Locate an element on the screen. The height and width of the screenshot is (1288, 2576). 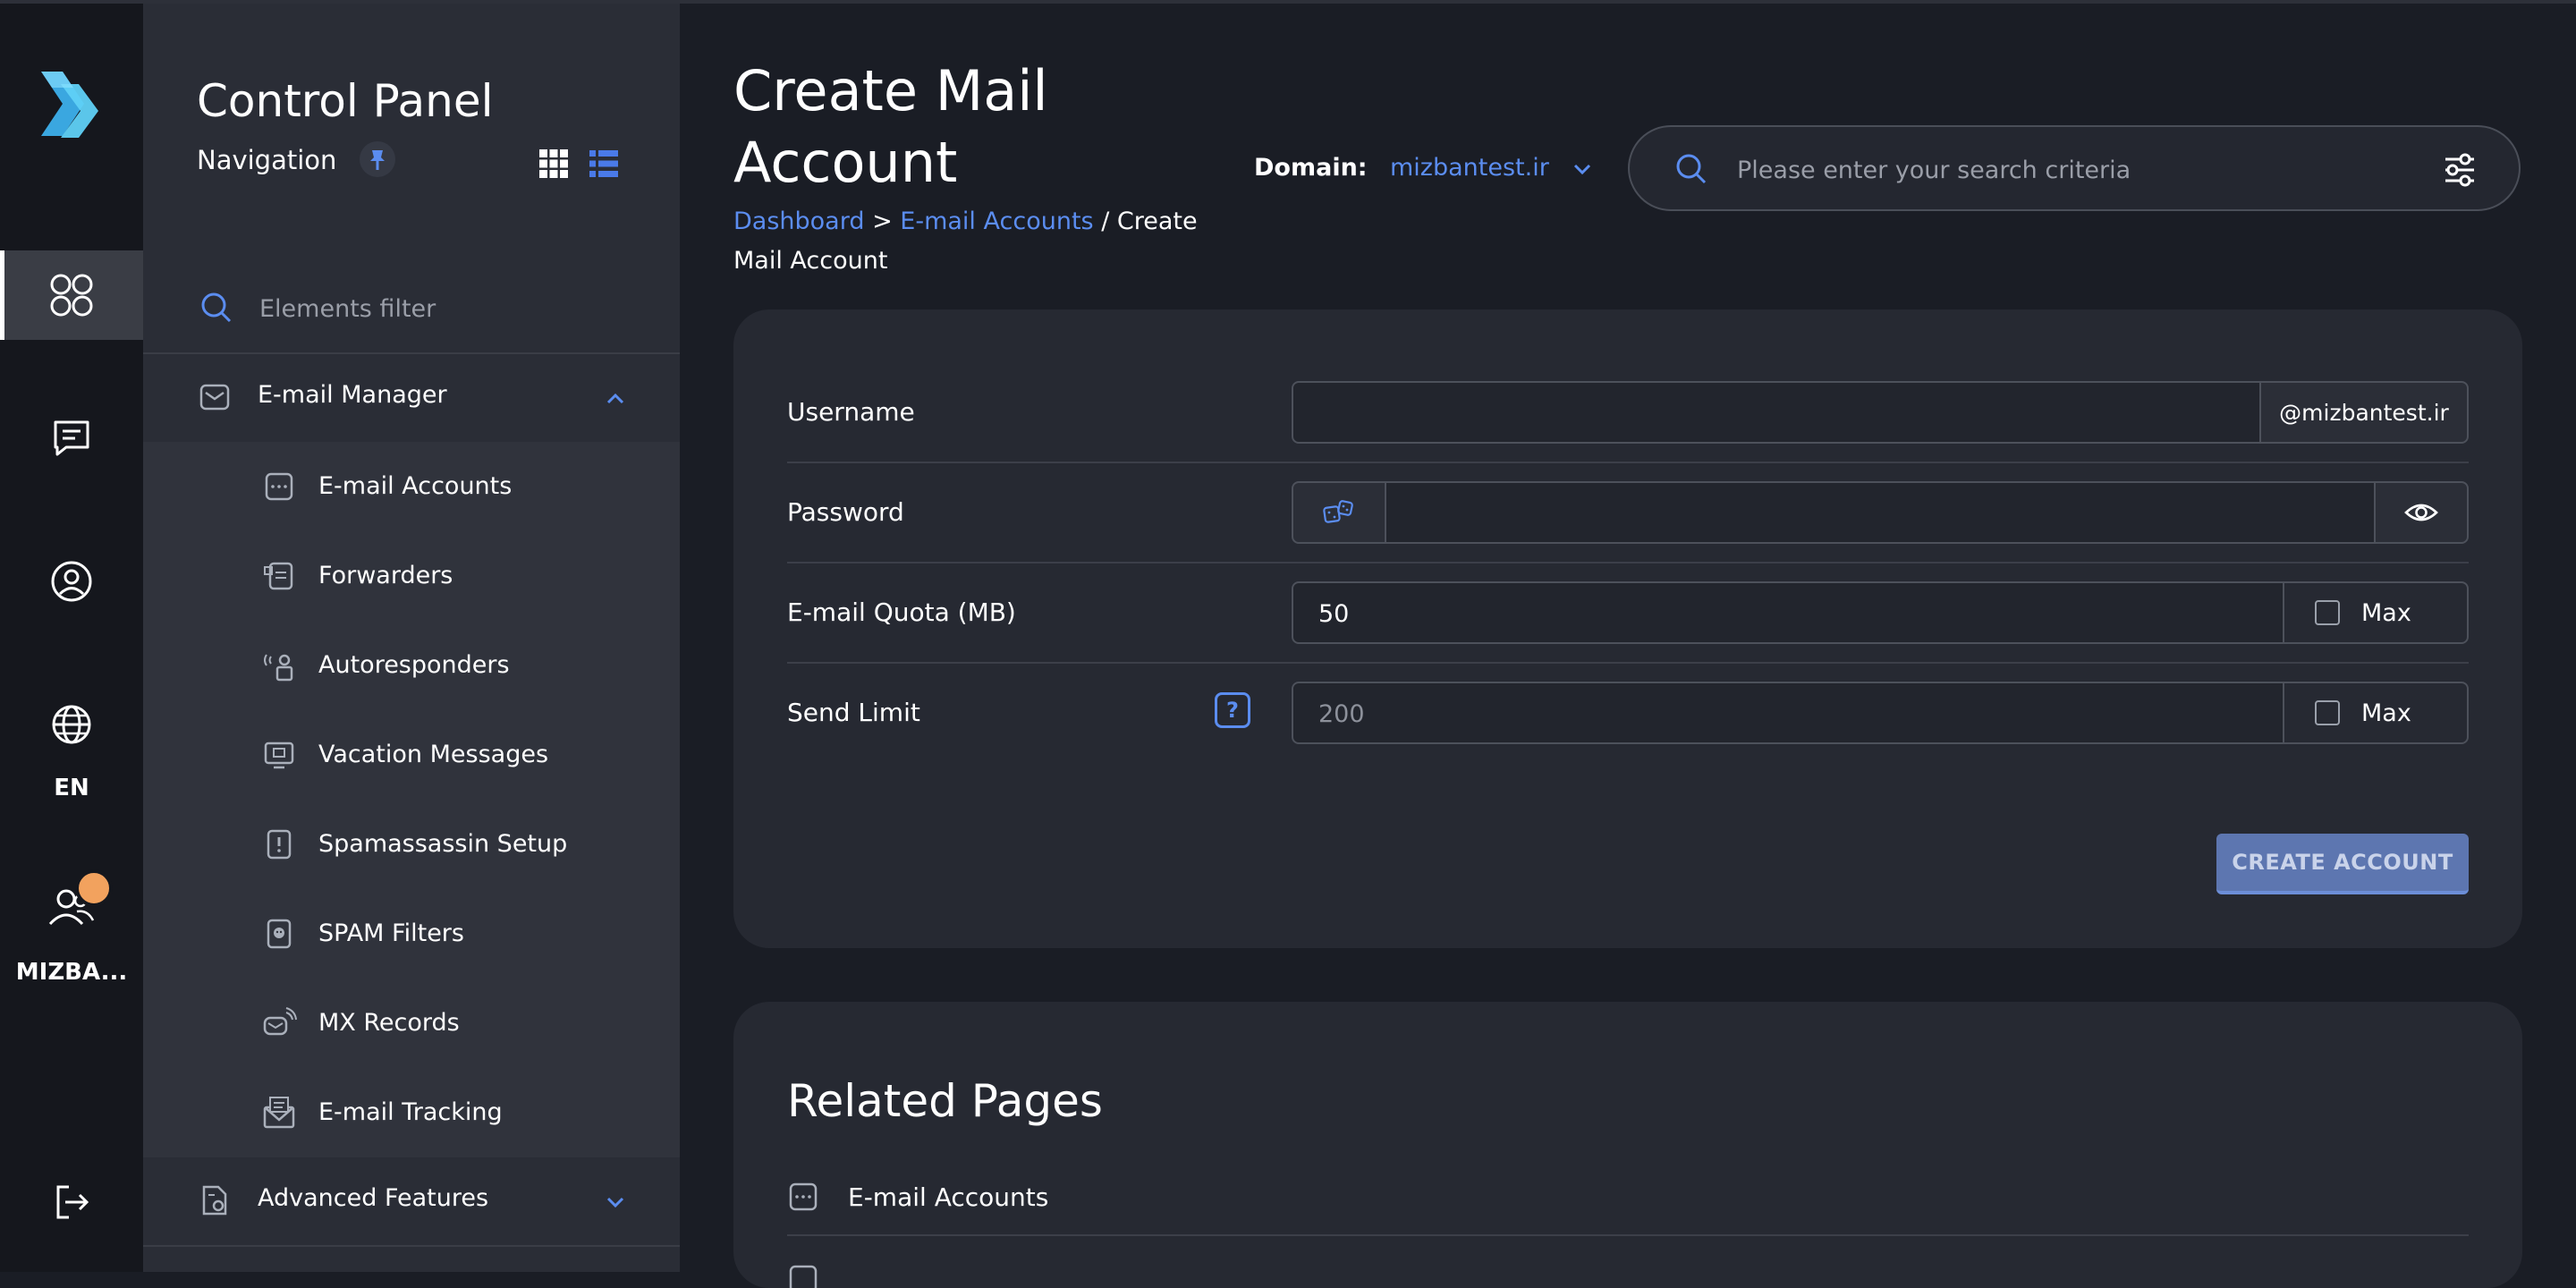
domain-label: Domain: is located at coordinates (1311, 168).